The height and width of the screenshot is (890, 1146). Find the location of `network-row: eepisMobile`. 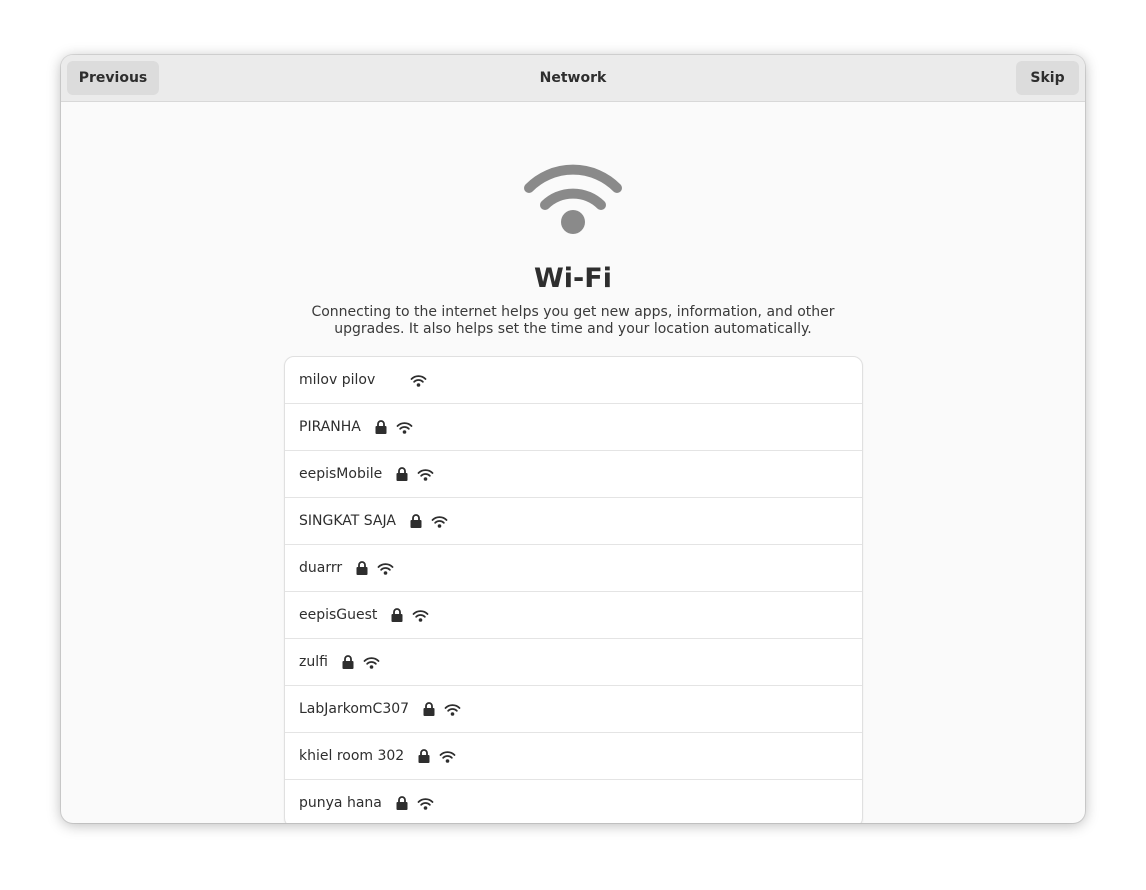

network-row: eepisMobile is located at coordinates (573, 474).